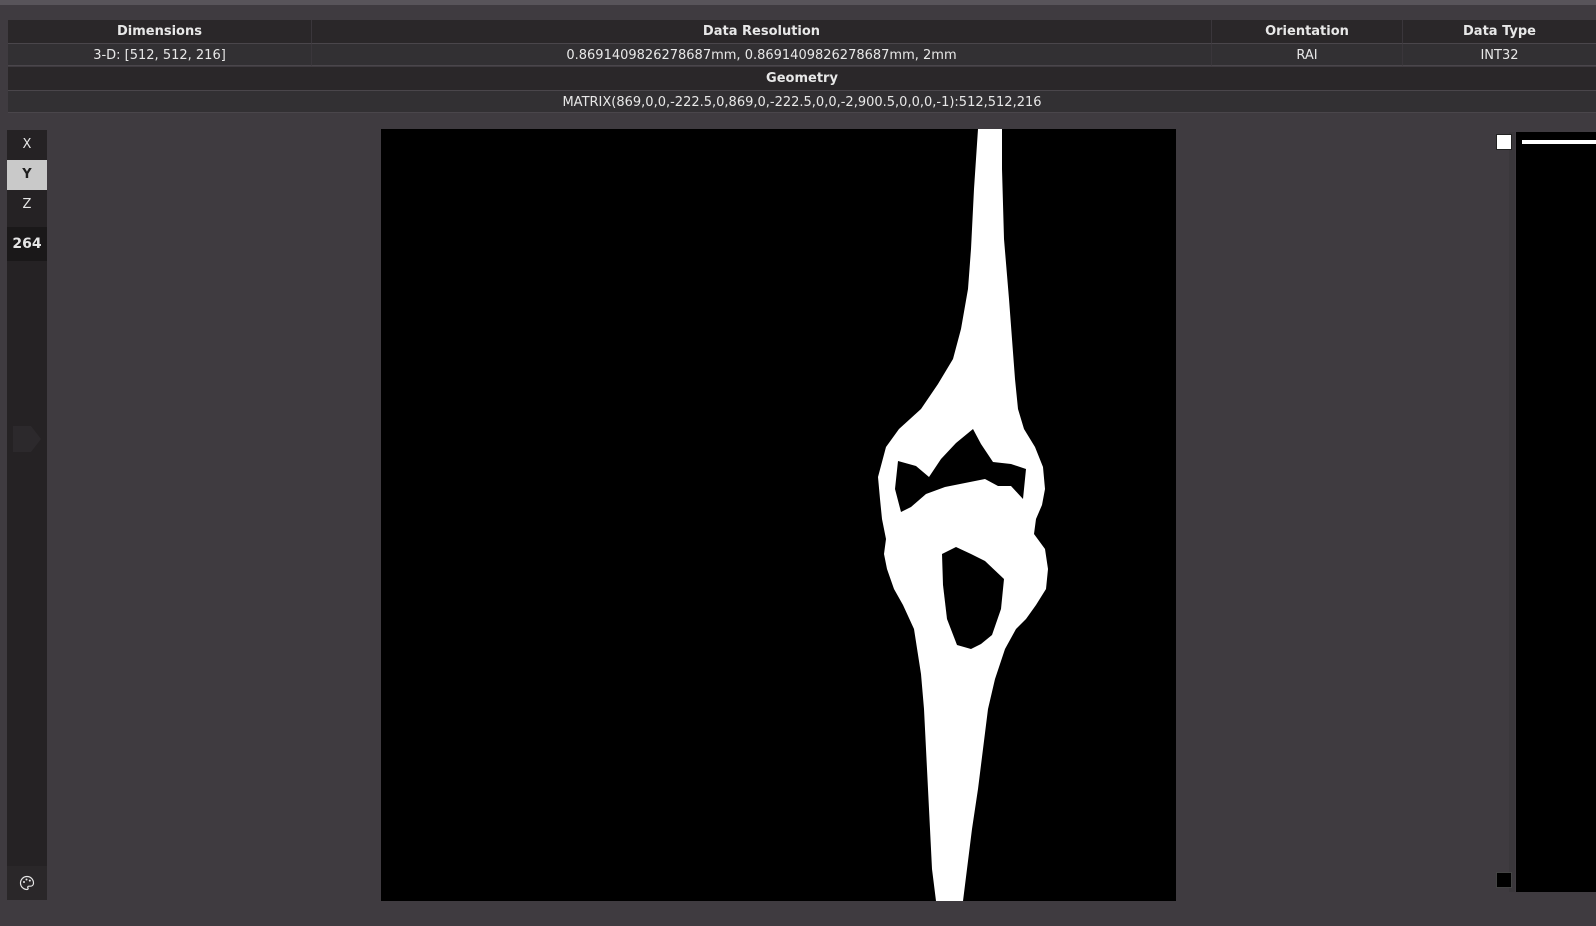 The width and height of the screenshot is (1596, 926). Describe the element at coordinates (798, 2) in the screenshot. I see `top-strip` at that location.